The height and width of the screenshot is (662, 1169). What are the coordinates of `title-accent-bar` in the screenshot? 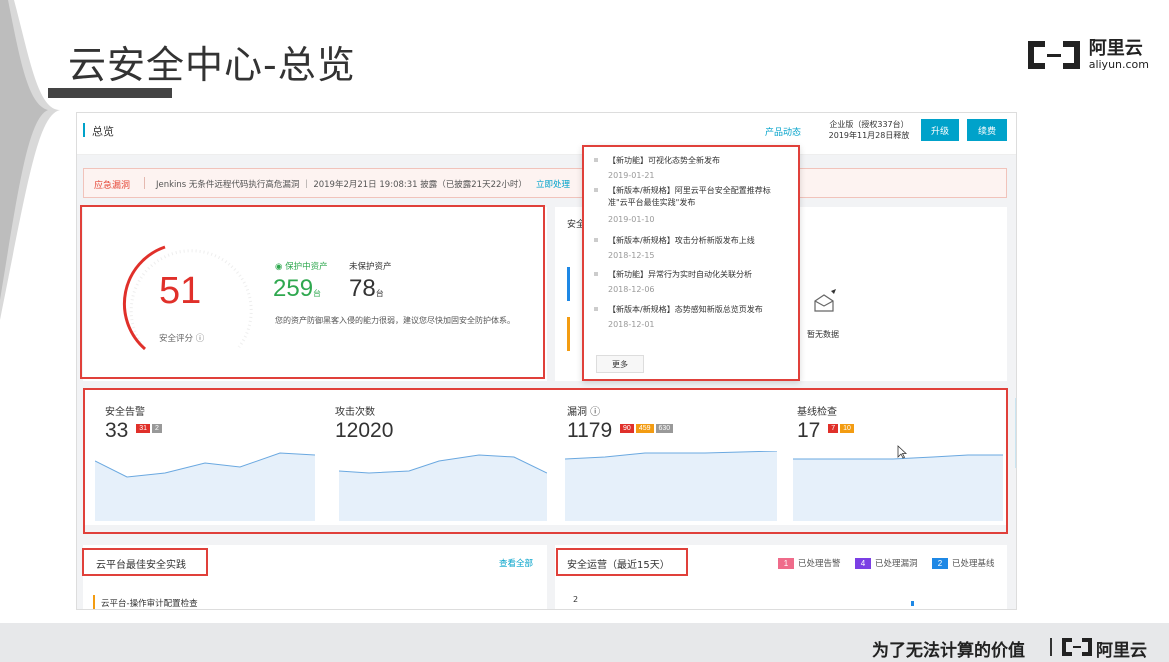 It's located at (84, 130).